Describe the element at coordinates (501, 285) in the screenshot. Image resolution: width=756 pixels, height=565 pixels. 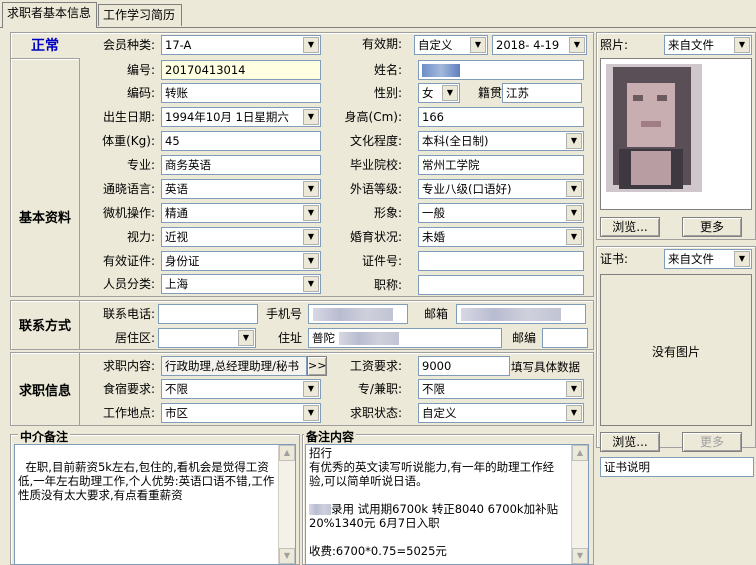
I see `title-field` at that location.